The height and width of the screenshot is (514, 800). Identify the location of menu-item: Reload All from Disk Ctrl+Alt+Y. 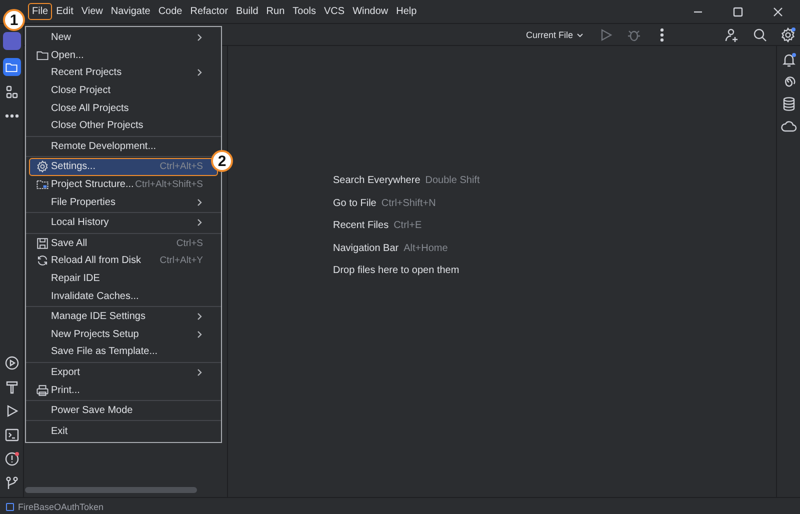
(123, 261).